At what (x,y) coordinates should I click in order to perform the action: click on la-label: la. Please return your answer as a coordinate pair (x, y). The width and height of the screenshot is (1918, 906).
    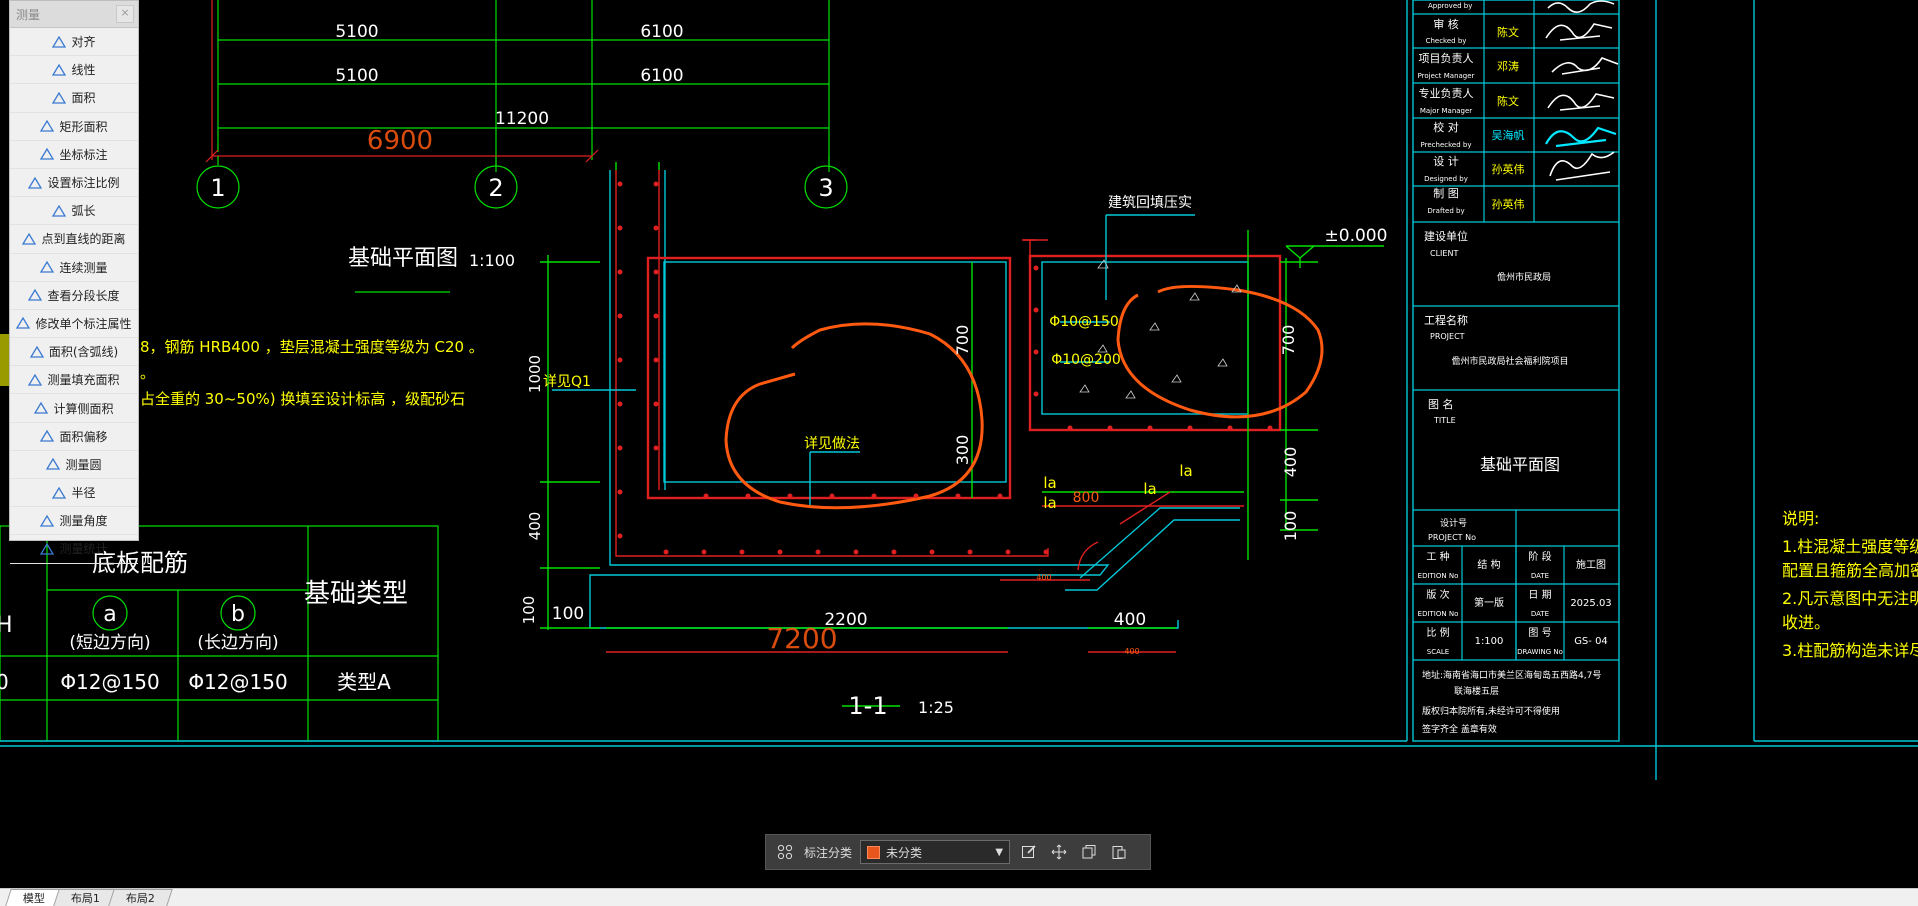
    Looking at the image, I should click on (1185, 471).